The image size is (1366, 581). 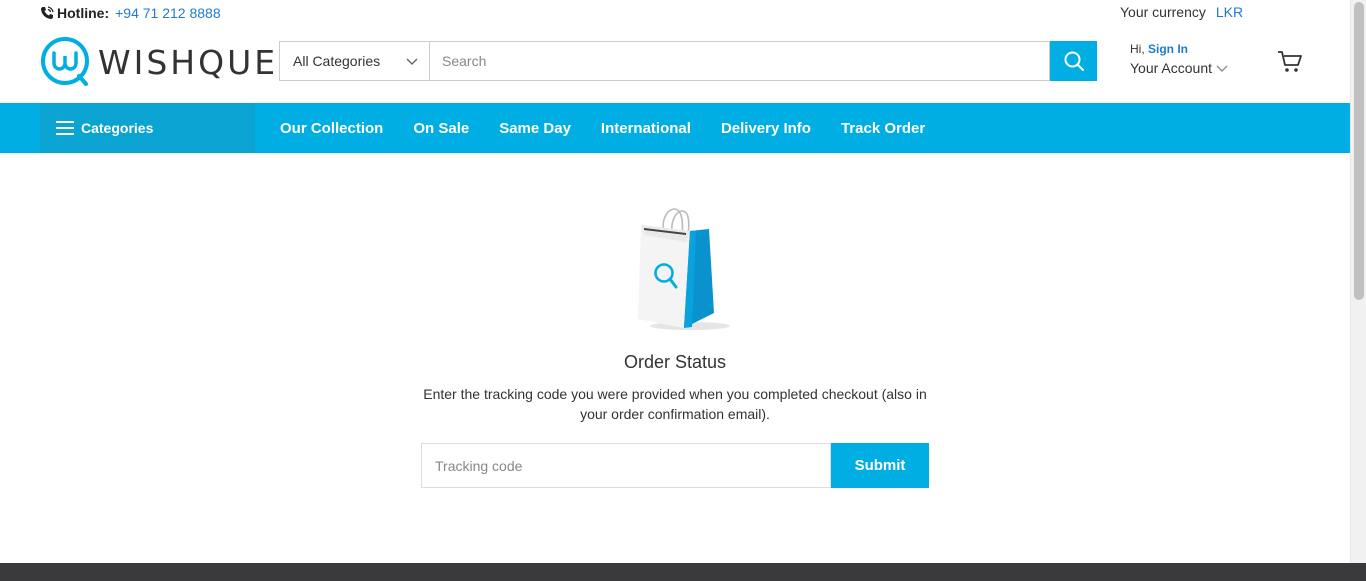 What do you see at coordinates (188, 62) in the screenshot?
I see `logo-text: WISHQUE` at bounding box center [188, 62].